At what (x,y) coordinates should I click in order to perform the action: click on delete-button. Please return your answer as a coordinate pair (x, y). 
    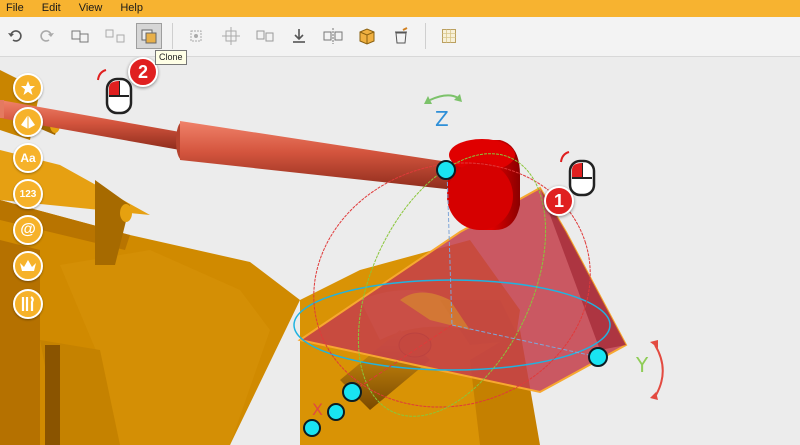
    Looking at the image, I should click on (401, 36).